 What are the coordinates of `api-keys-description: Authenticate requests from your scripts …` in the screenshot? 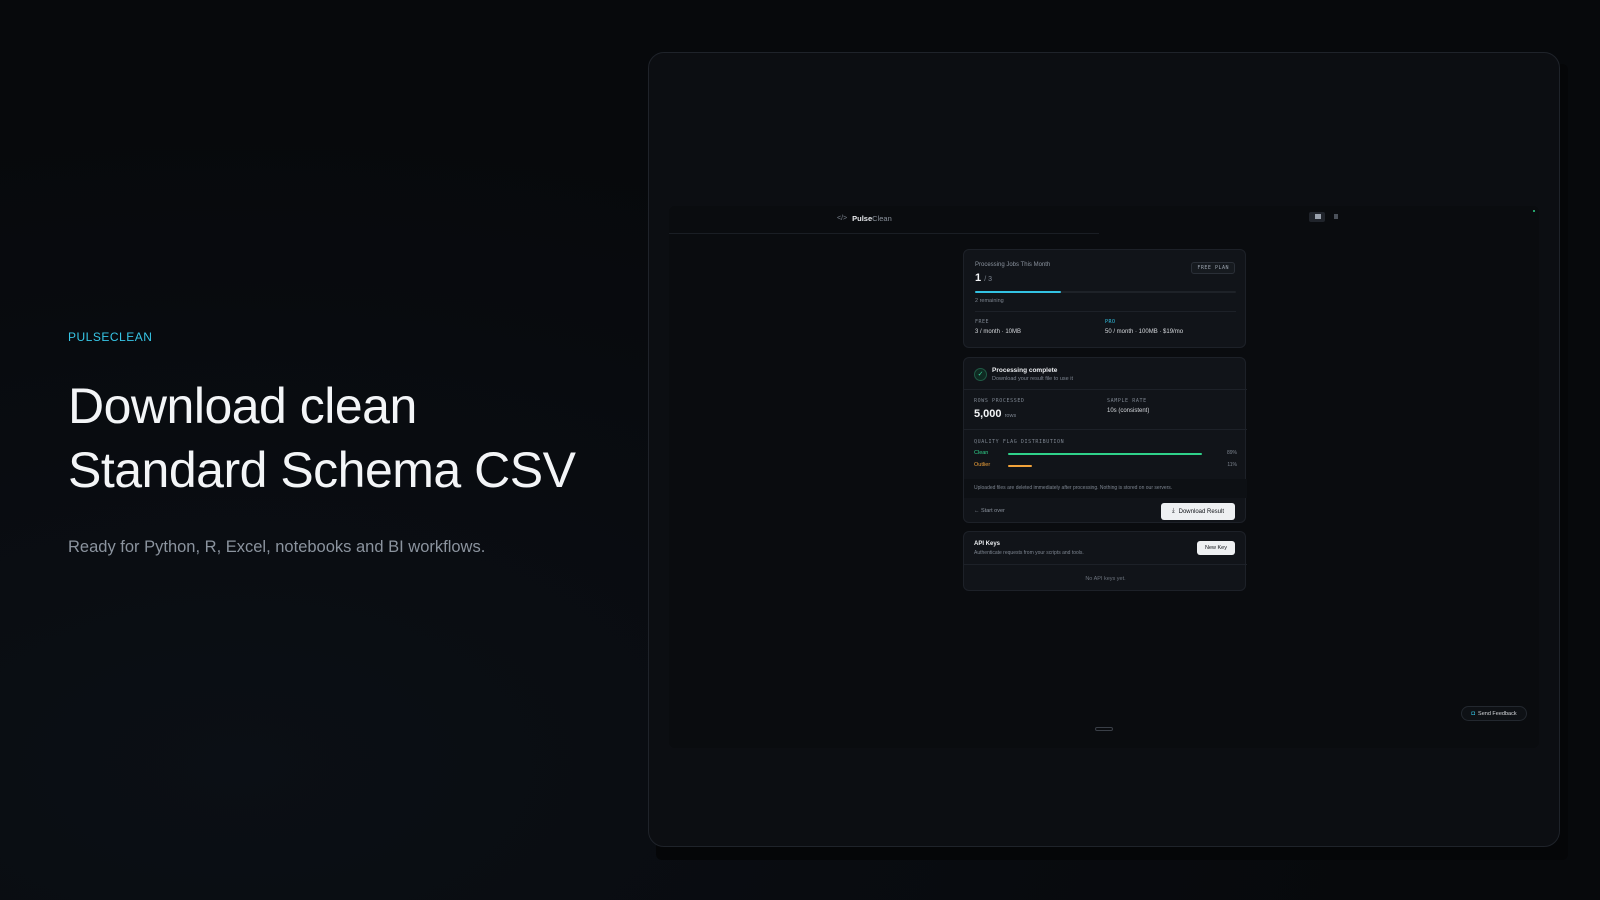 It's located at (1029, 553).